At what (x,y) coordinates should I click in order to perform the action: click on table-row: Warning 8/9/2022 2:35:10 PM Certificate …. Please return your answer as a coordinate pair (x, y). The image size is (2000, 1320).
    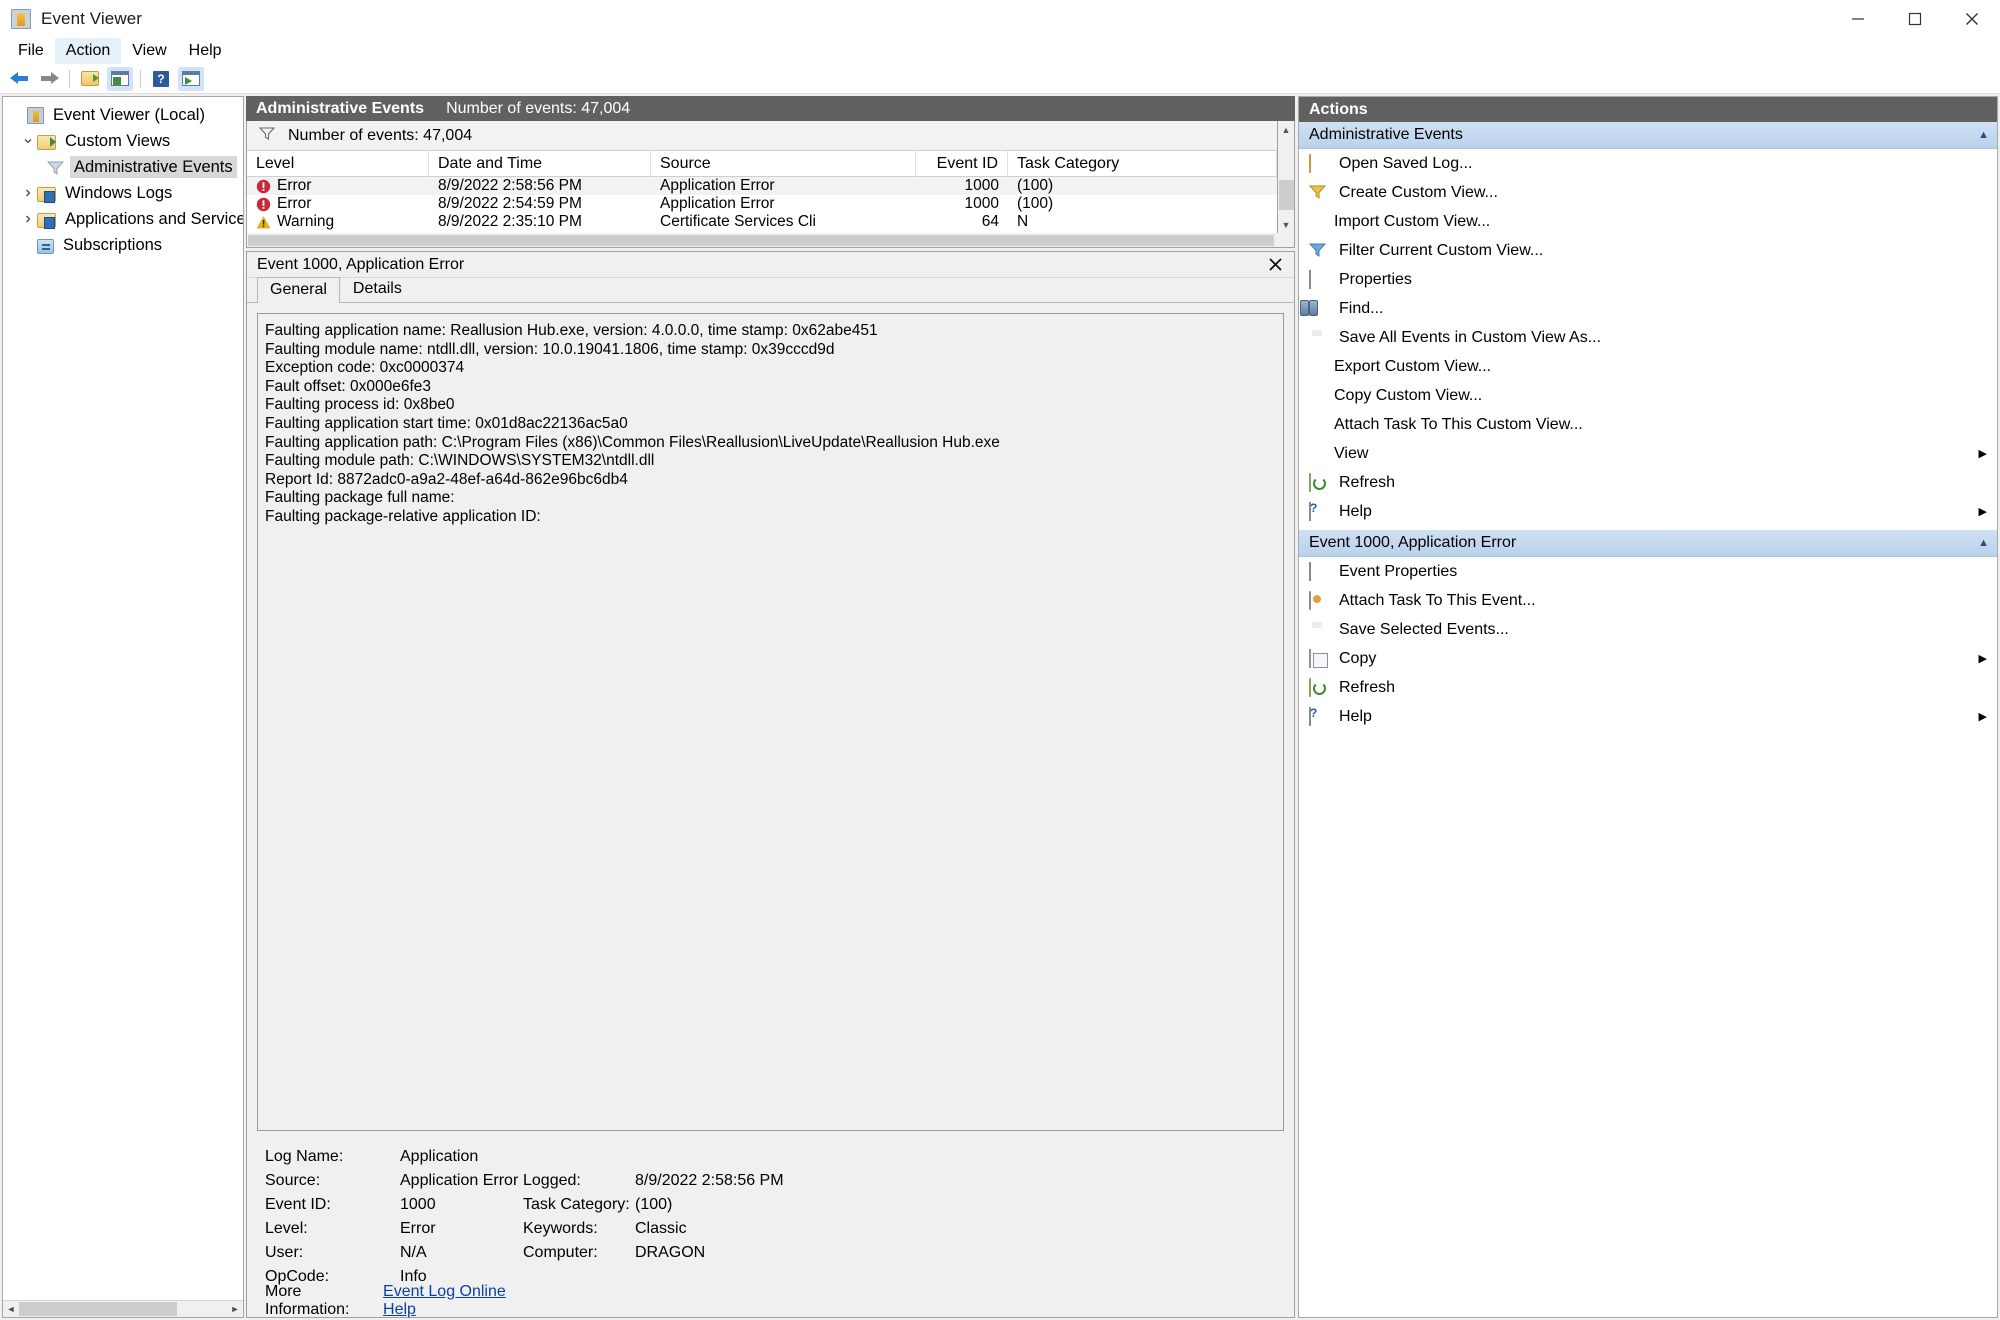
    Looking at the image, I should click on (762, 222).